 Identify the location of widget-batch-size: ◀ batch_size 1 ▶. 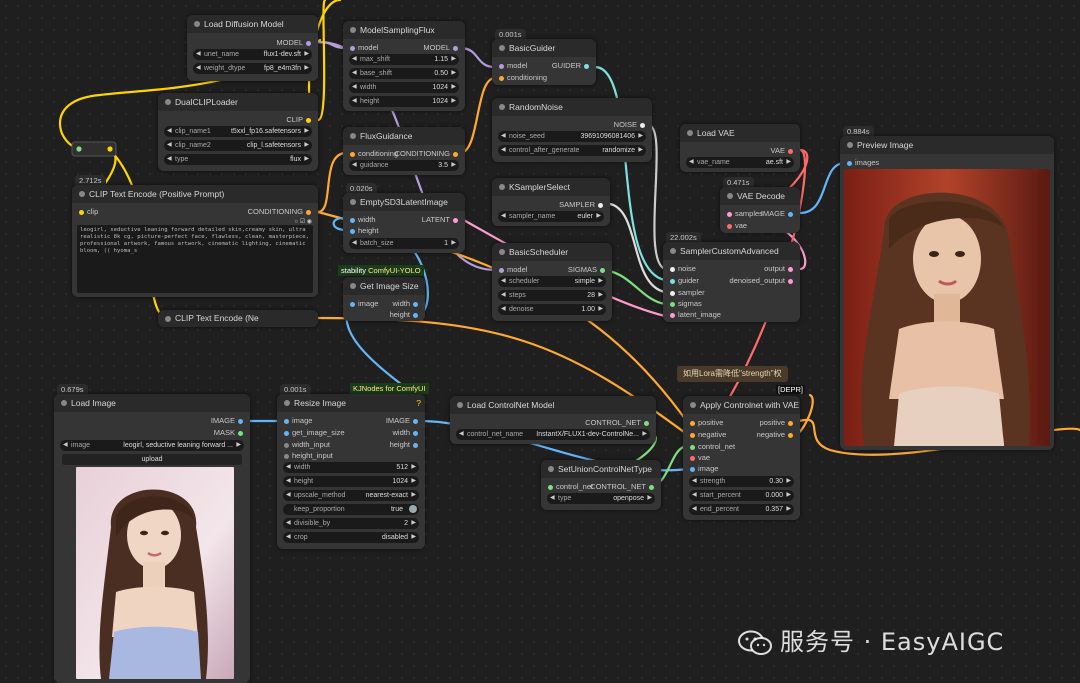
(404, 243).